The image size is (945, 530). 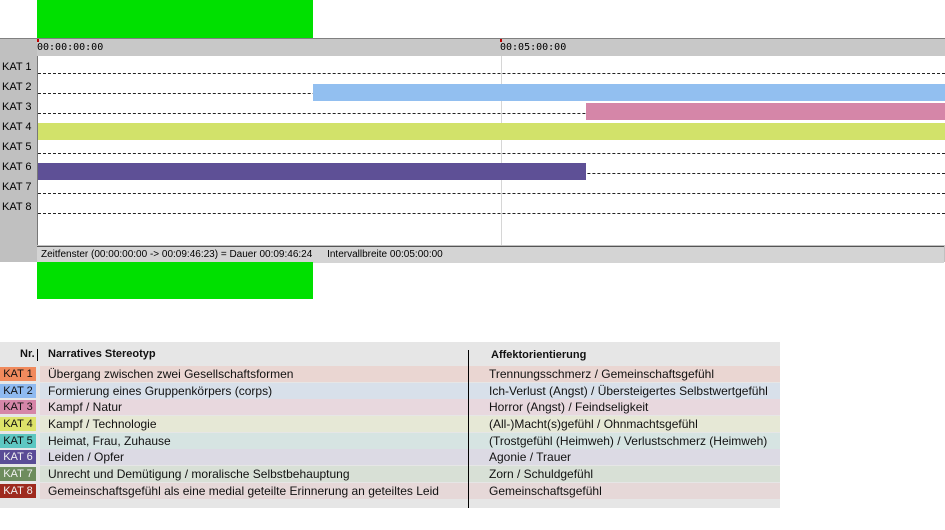 What do you see at coordinates (102, 424) in the screenshot?
I see `stereotype-text: Kampf / Technologie` at bounding box center [102, 424].